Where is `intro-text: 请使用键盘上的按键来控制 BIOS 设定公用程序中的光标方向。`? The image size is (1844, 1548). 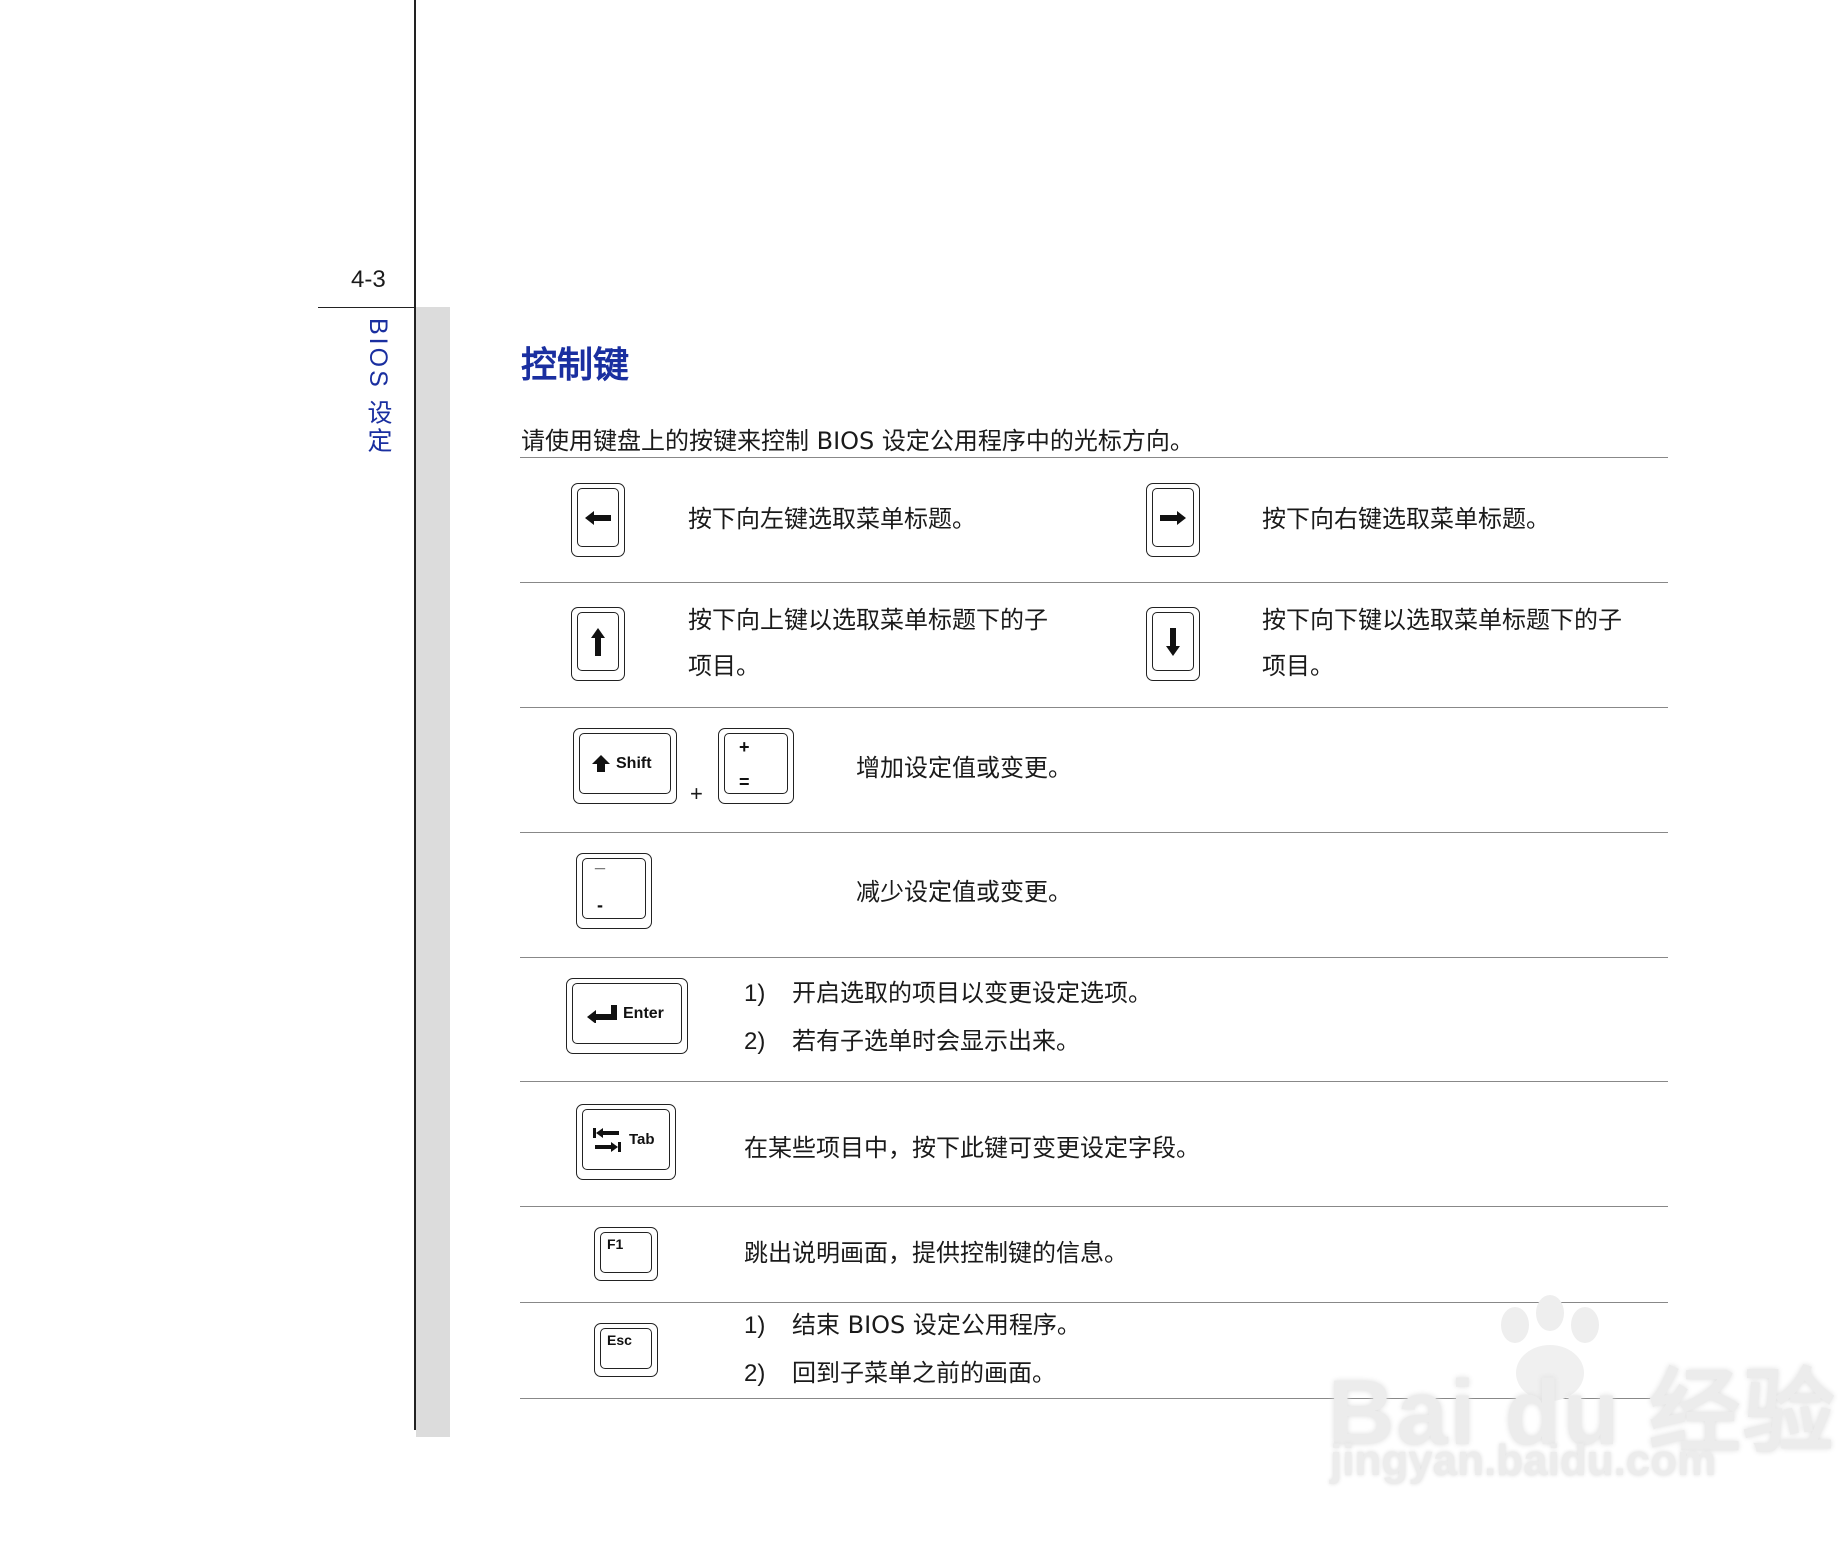 intro-text: 请使用键盘上的按键来控制 BIOS 设定公用程序中的光标方向。 is located at coordinates (857, 441).